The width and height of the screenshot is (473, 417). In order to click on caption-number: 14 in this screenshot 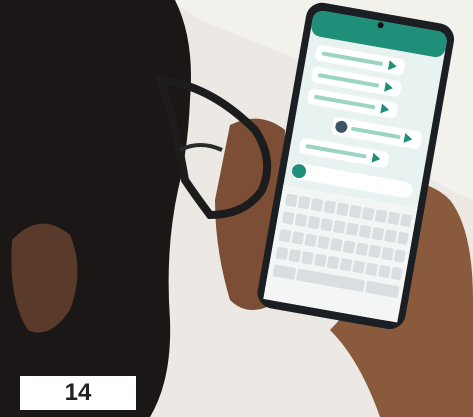, I will do `click(78, 392)`.